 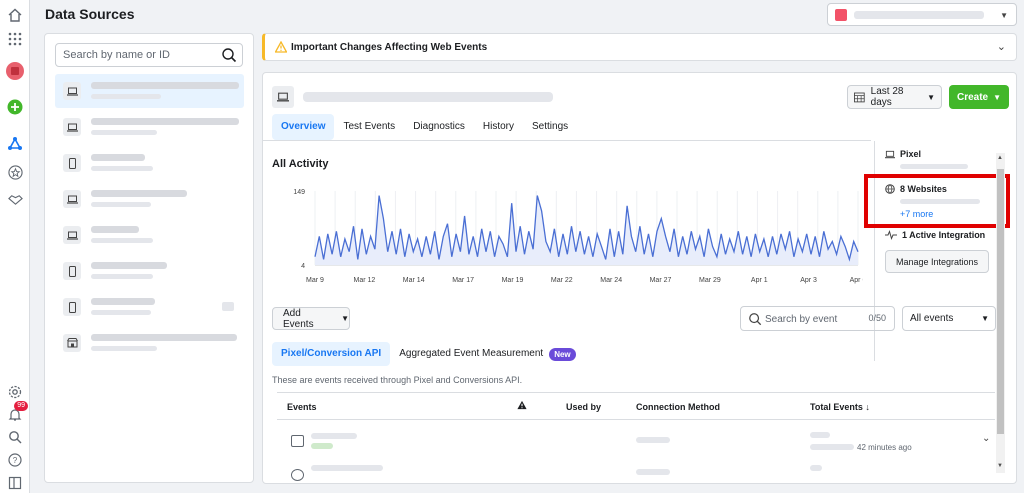 What do you see at coordinates (841, 15) in the screenshot?
I see `account-avatar-small` at bounding box center [841, 15].